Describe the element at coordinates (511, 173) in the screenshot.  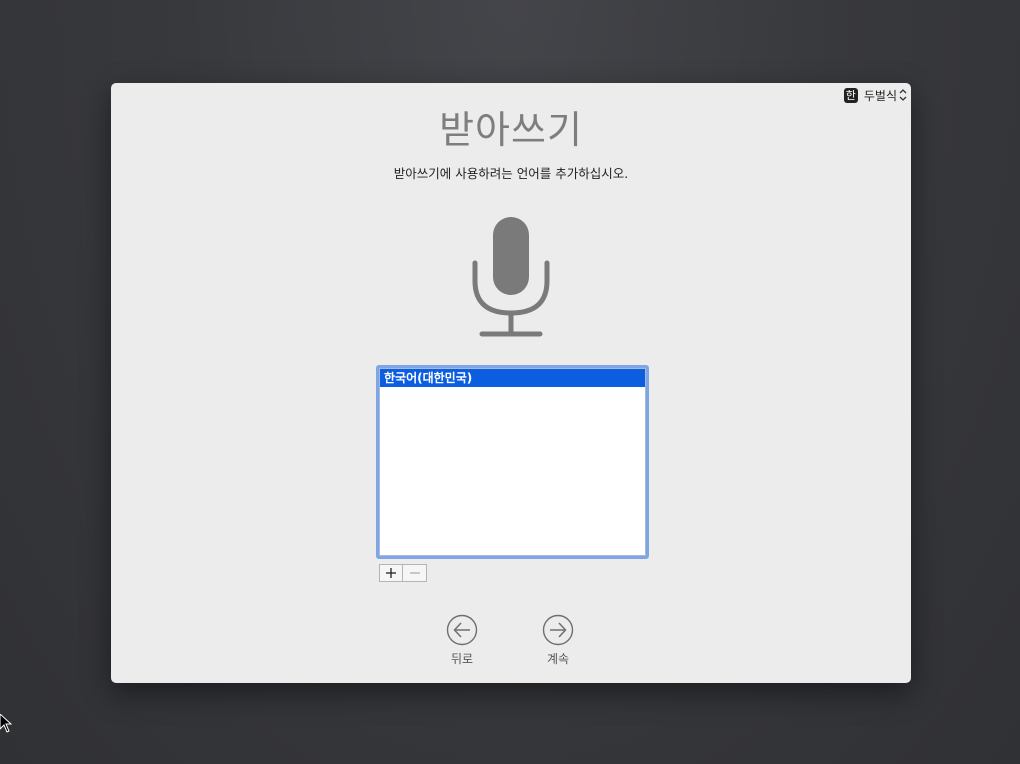
I see `page-subtitle: 받아쓰기에 사용하려는 언어를 추가하십시오.` at that location.